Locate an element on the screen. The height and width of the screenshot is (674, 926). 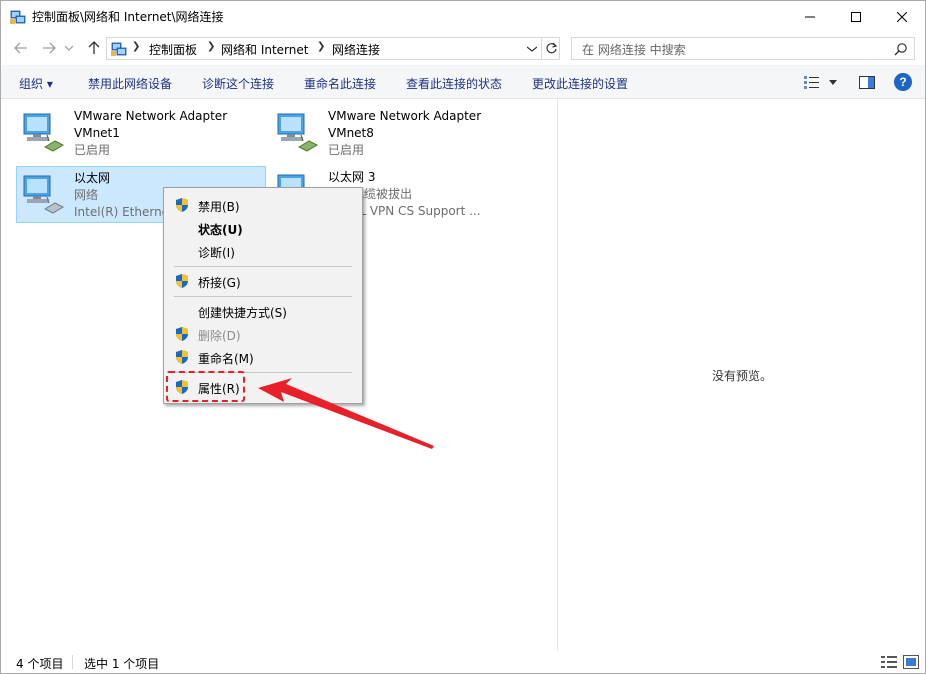
view-options-button is located at coordinates (812, 82).